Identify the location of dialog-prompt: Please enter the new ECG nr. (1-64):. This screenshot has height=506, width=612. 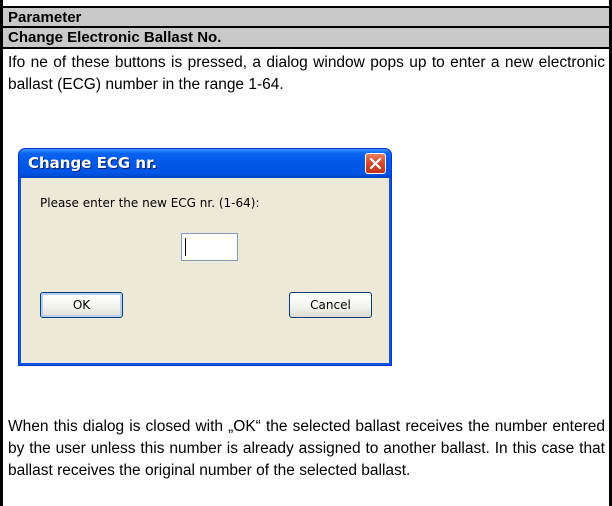
(150, 203).